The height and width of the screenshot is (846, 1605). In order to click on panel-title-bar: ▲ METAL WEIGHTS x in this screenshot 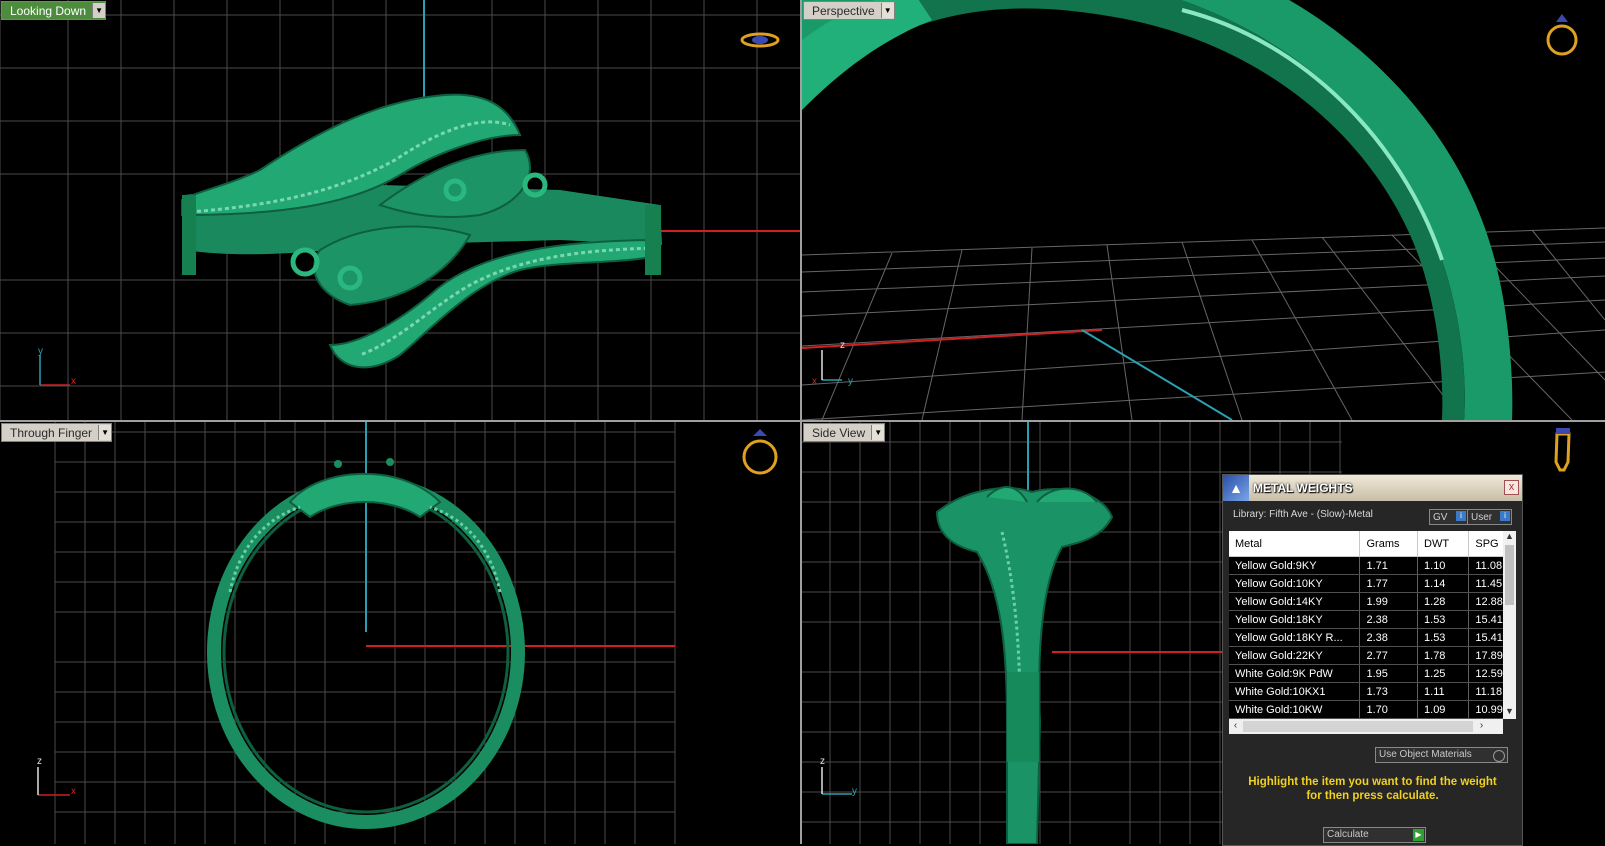, I will do `click(1372, 488)`.